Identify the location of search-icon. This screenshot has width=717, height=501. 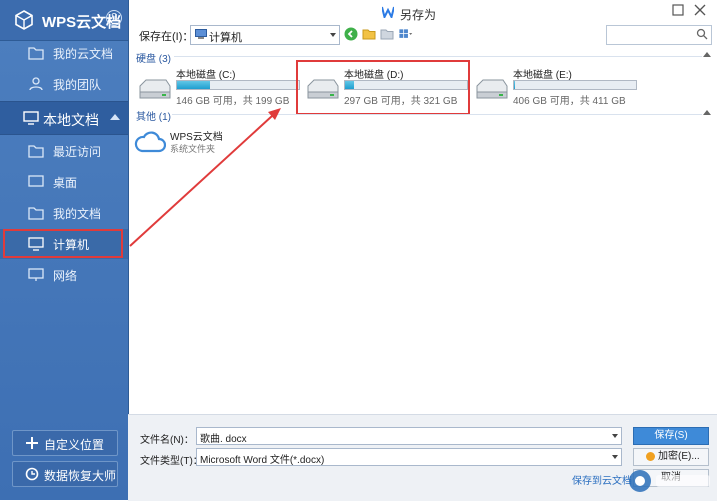
(702, 34).